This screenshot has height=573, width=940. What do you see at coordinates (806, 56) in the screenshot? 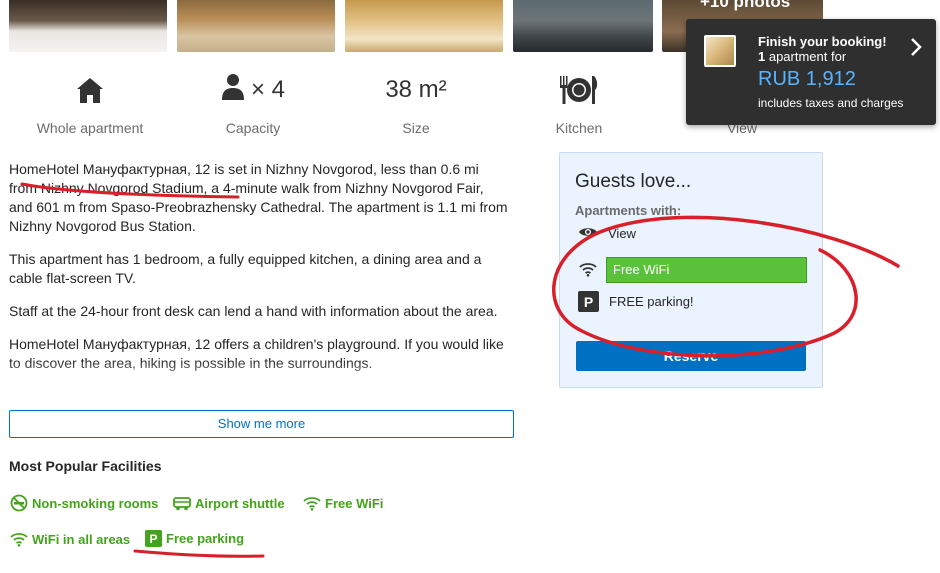
I see `apartment-for-text: apartment for` at bounding box center [806, 56].